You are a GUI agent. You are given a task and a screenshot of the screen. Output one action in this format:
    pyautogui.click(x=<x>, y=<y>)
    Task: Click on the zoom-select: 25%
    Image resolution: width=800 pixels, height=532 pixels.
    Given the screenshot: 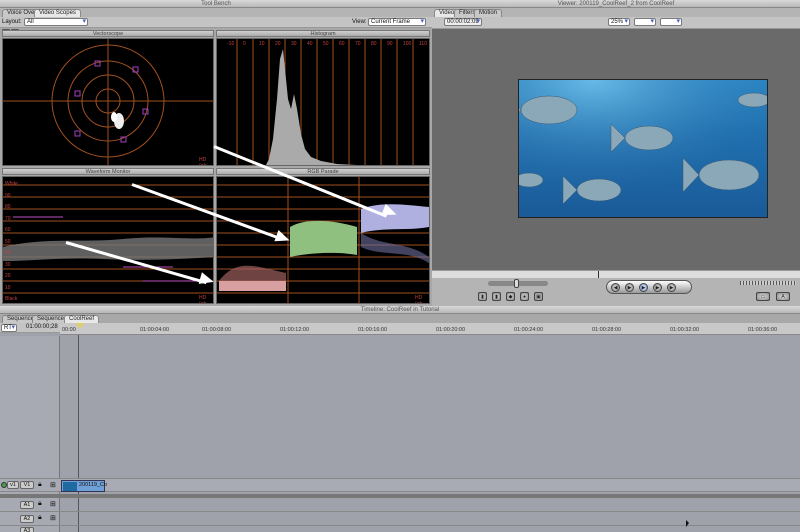 What is the action you would take?
    pyautogui.click(x=619, y=22)
    